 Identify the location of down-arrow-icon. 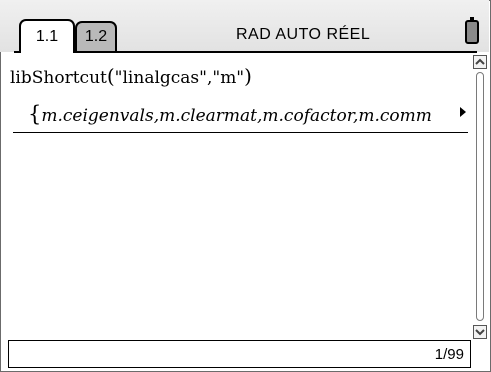
(480, 332).